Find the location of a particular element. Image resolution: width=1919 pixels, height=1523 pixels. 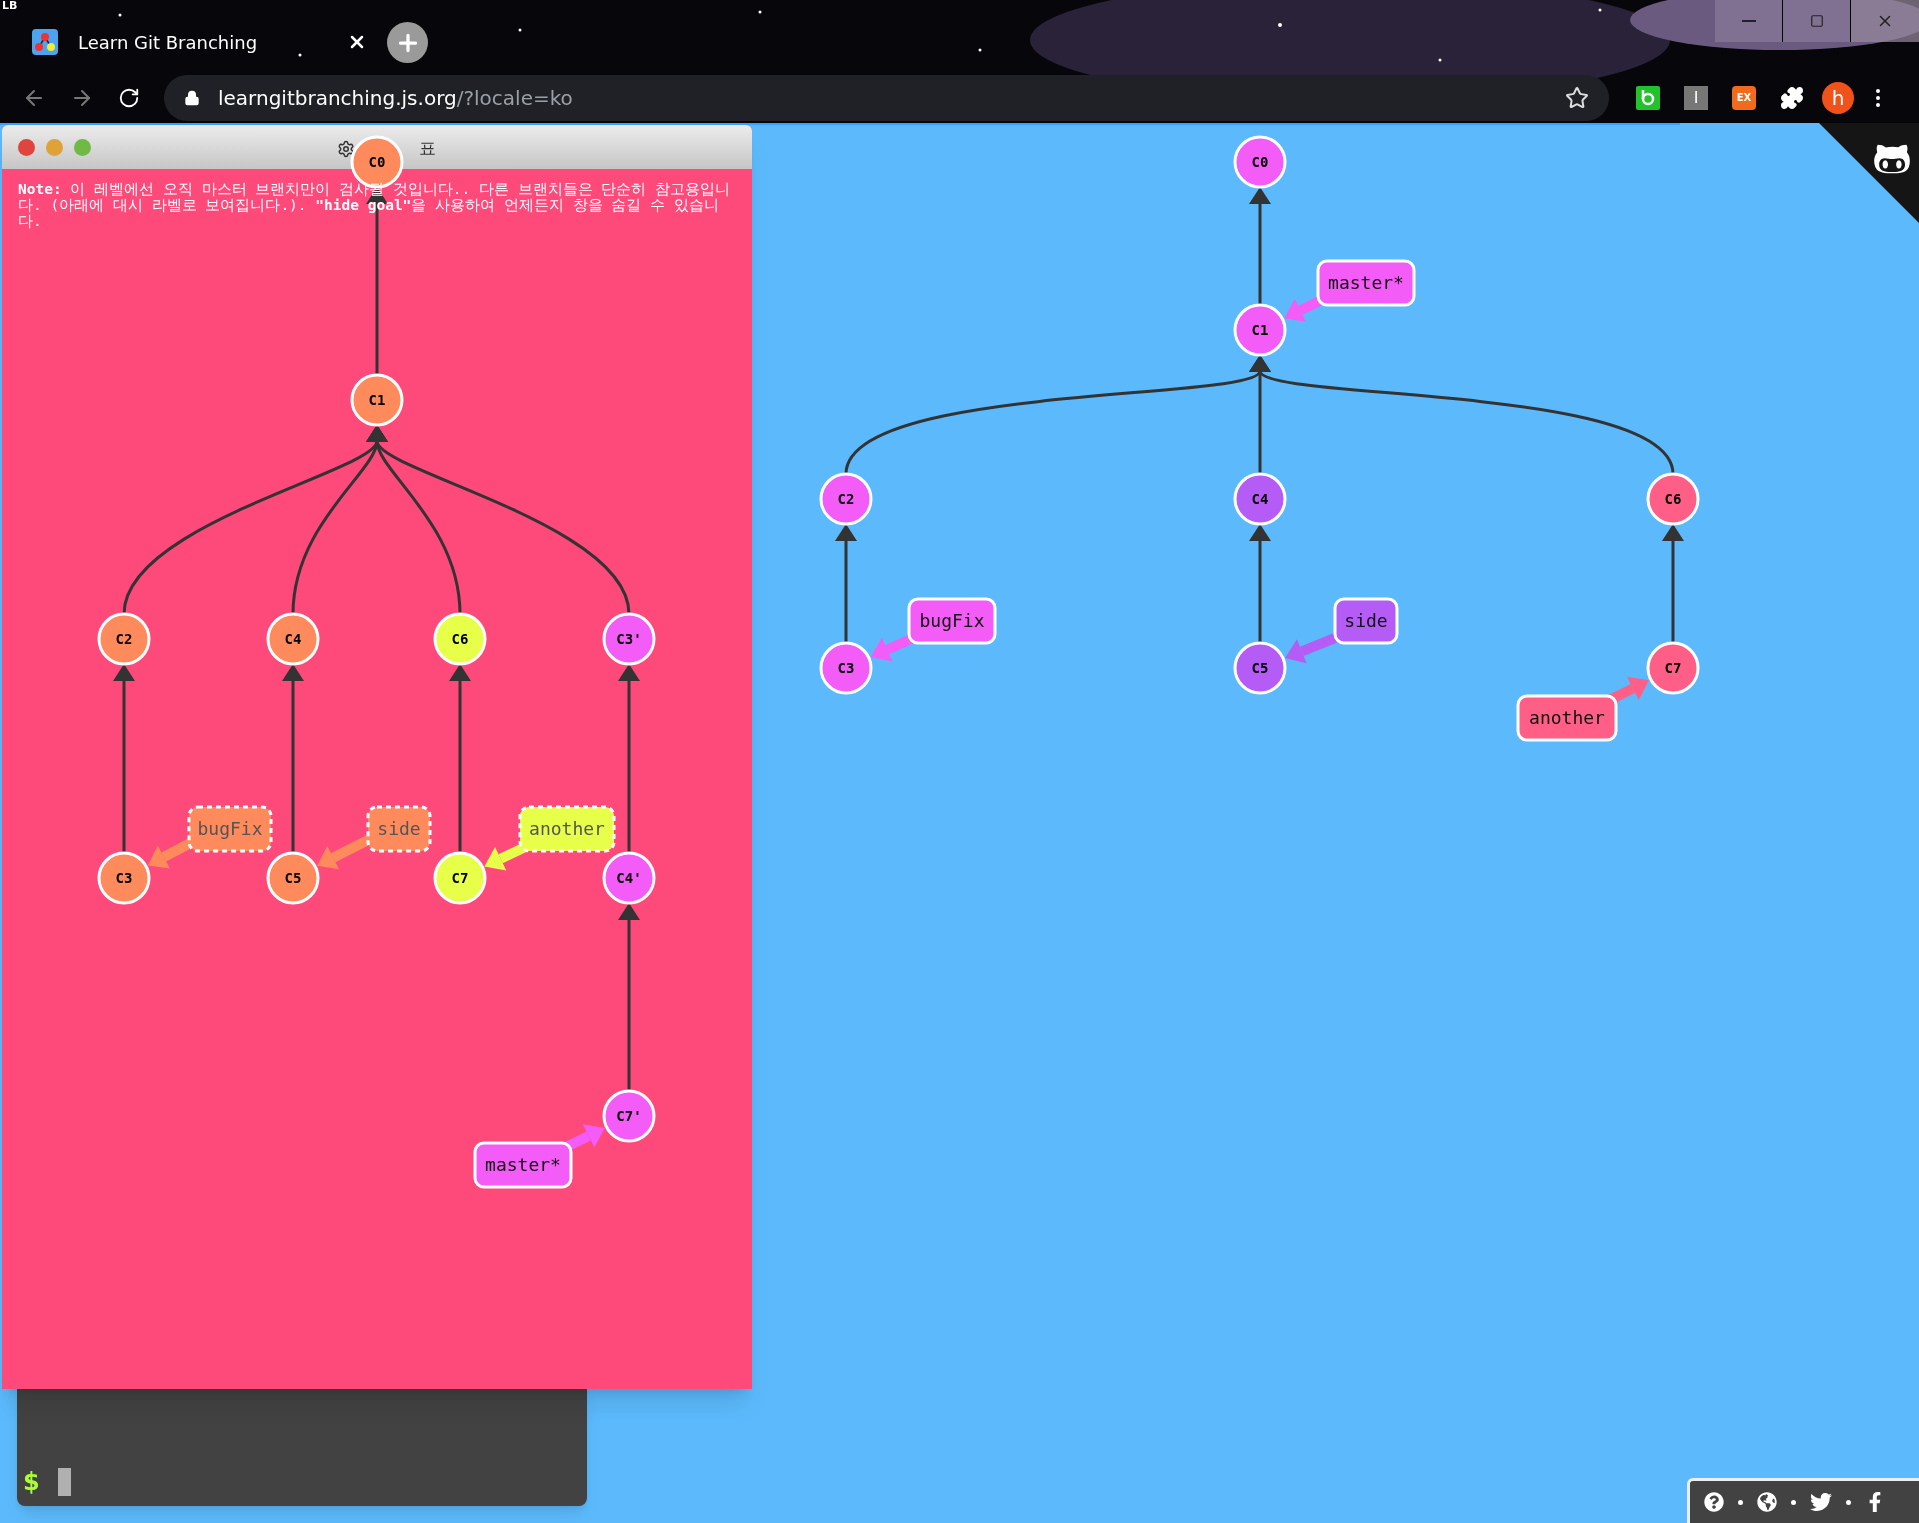

puzzle-icon is located at coordinates (1792, 98).